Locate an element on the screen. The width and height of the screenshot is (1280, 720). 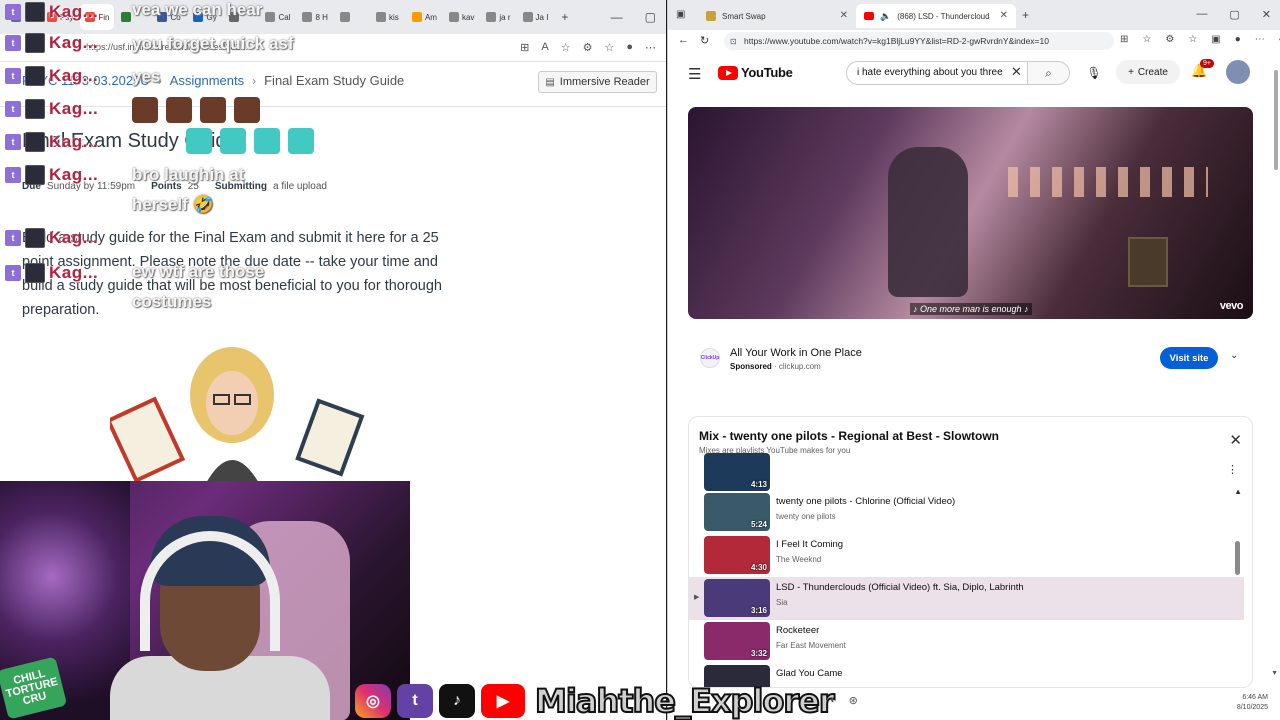
read-aloud-icon: A is located at coordinates (544, 47).